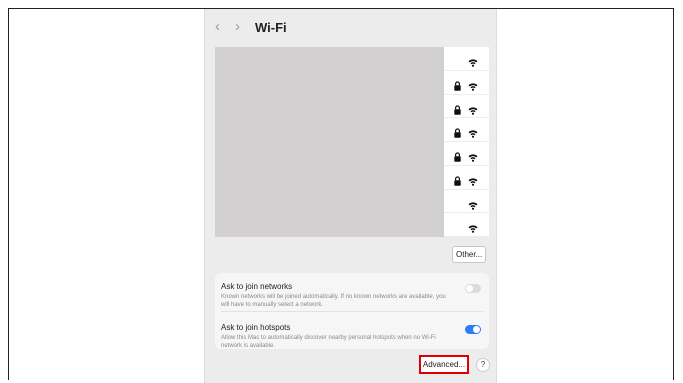 Image resolution: width=683 pixels, height=383 pixels. What do you see at coordinates (257, 286) in the screenshot?
I see `ask-join-networks-label: Ask to join networks` at bounding box center [257, 286].